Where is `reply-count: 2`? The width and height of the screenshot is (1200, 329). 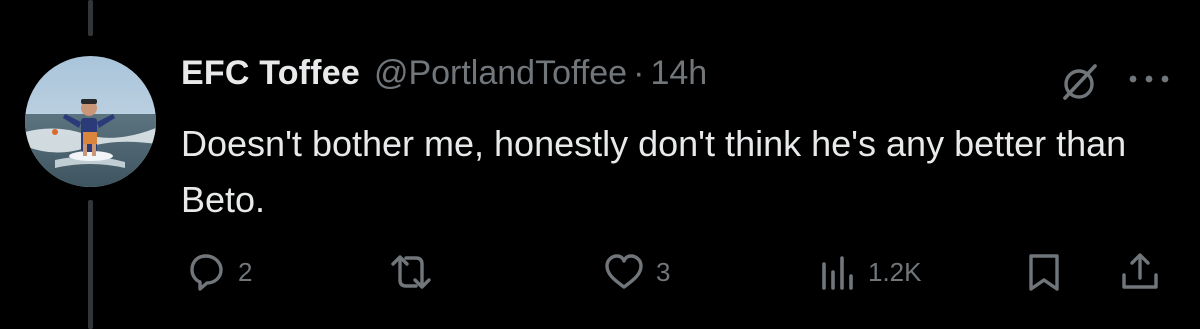
reply-count: 2 is located at coordinates (245, 271).